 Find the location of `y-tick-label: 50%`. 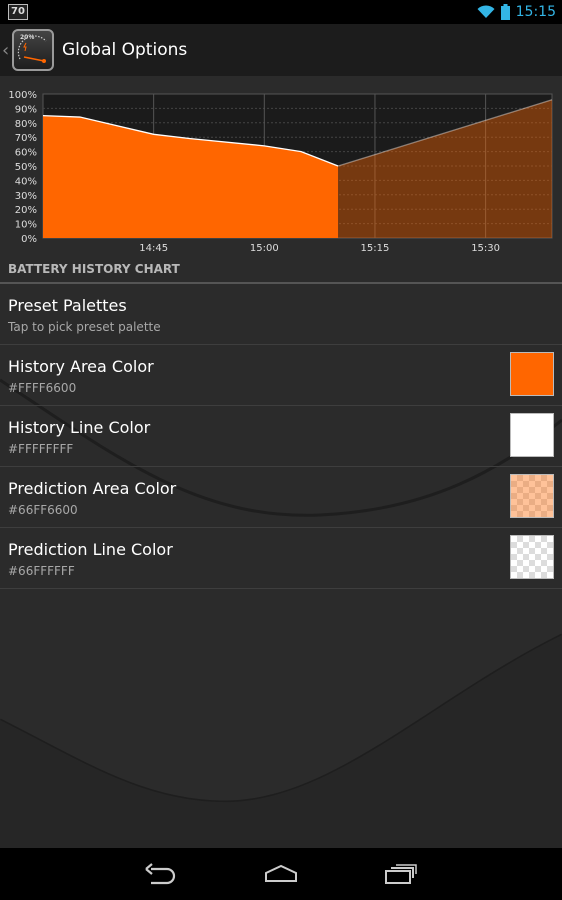

y-tick-label: 50% is located at coordinates (26, 167).